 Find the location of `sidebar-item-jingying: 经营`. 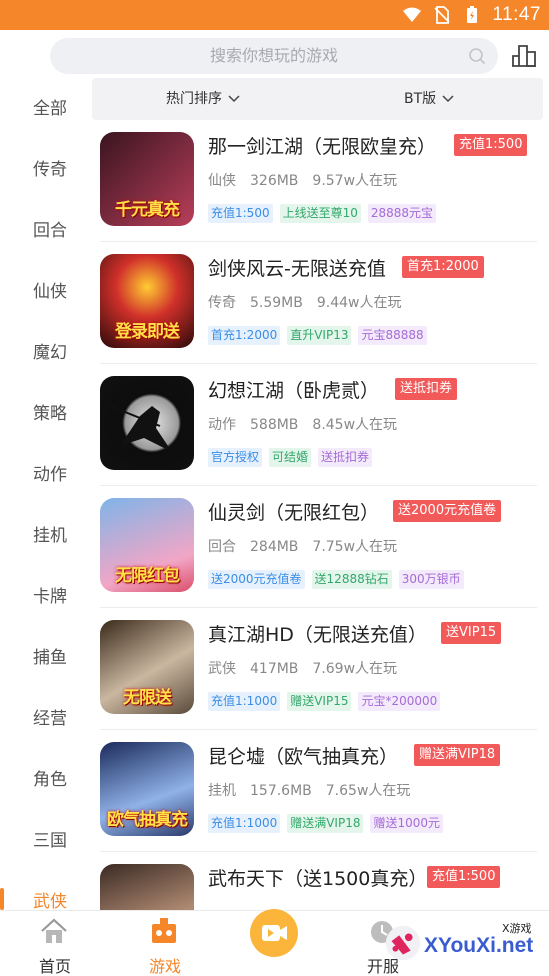

sidebar-item-jingying: 经营 is located at coordinates (46, 716).